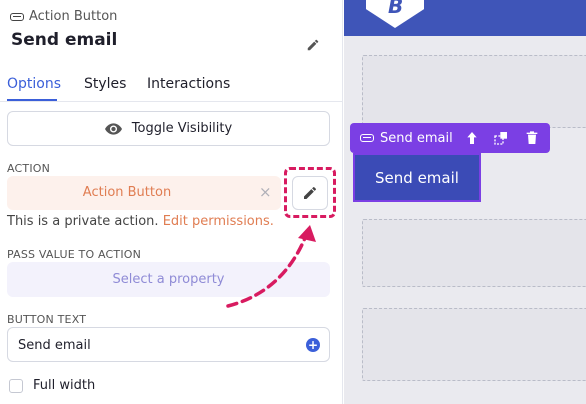 This screenshot has width=586, height=404. Describe the element at coordinates (417, 177) in the screenshot. I see `send-email-button: Send email` at that location.